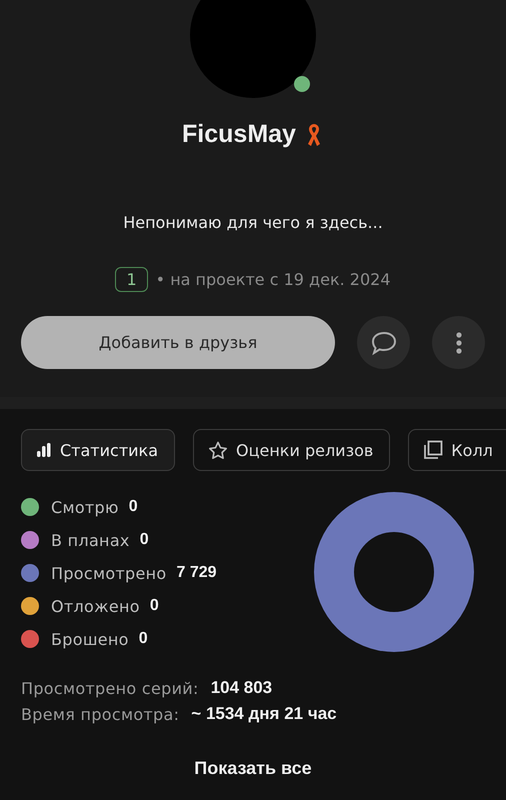  I want to click on chat-bubble-icon, so click(384, 343).